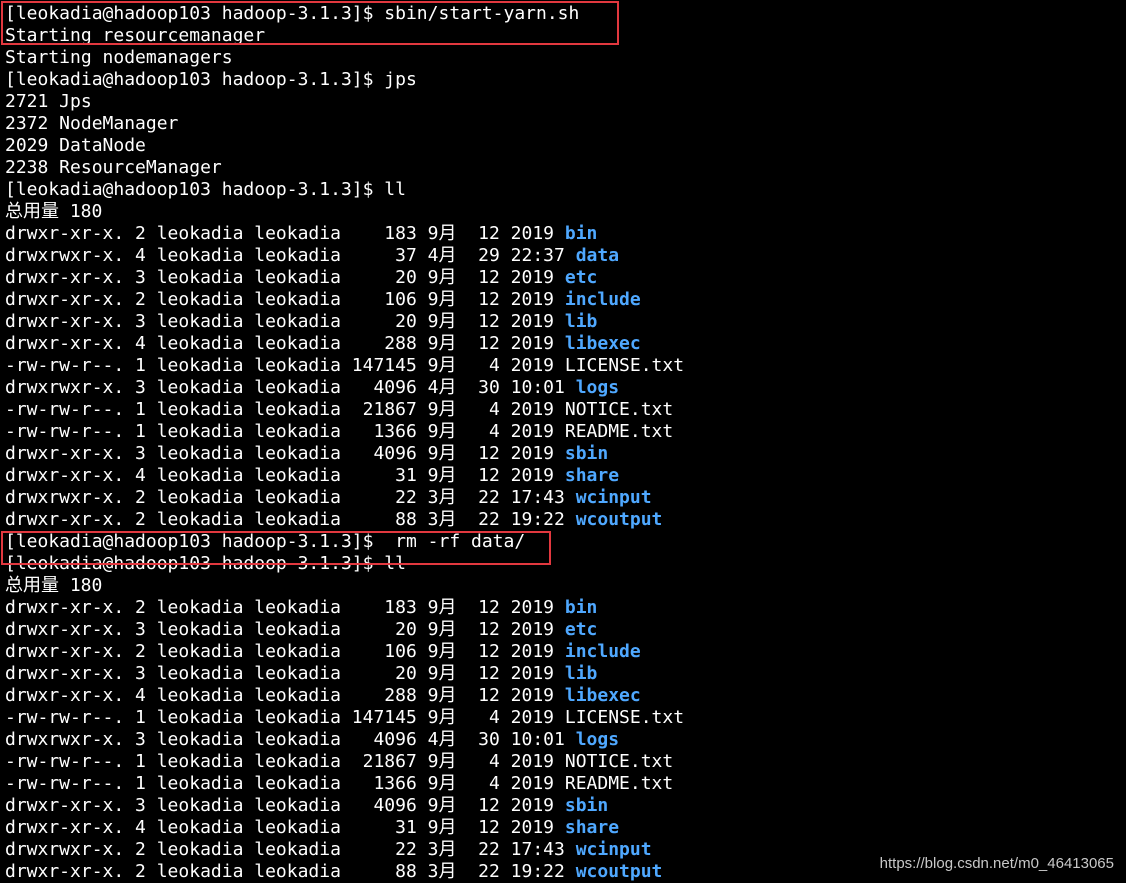 The image size is (1126, 883). I want to click on output-line: 2721 Jps, so click(48, 101).